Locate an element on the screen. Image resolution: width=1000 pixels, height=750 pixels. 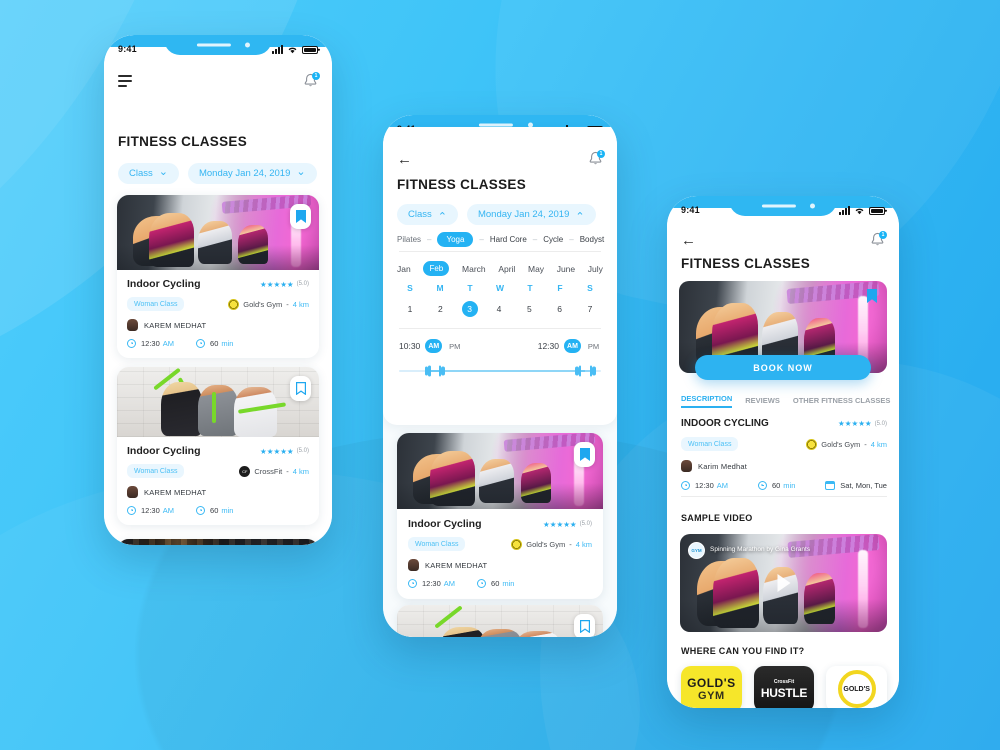
category-yoga: Yoga is located at coordinates (455, 239).